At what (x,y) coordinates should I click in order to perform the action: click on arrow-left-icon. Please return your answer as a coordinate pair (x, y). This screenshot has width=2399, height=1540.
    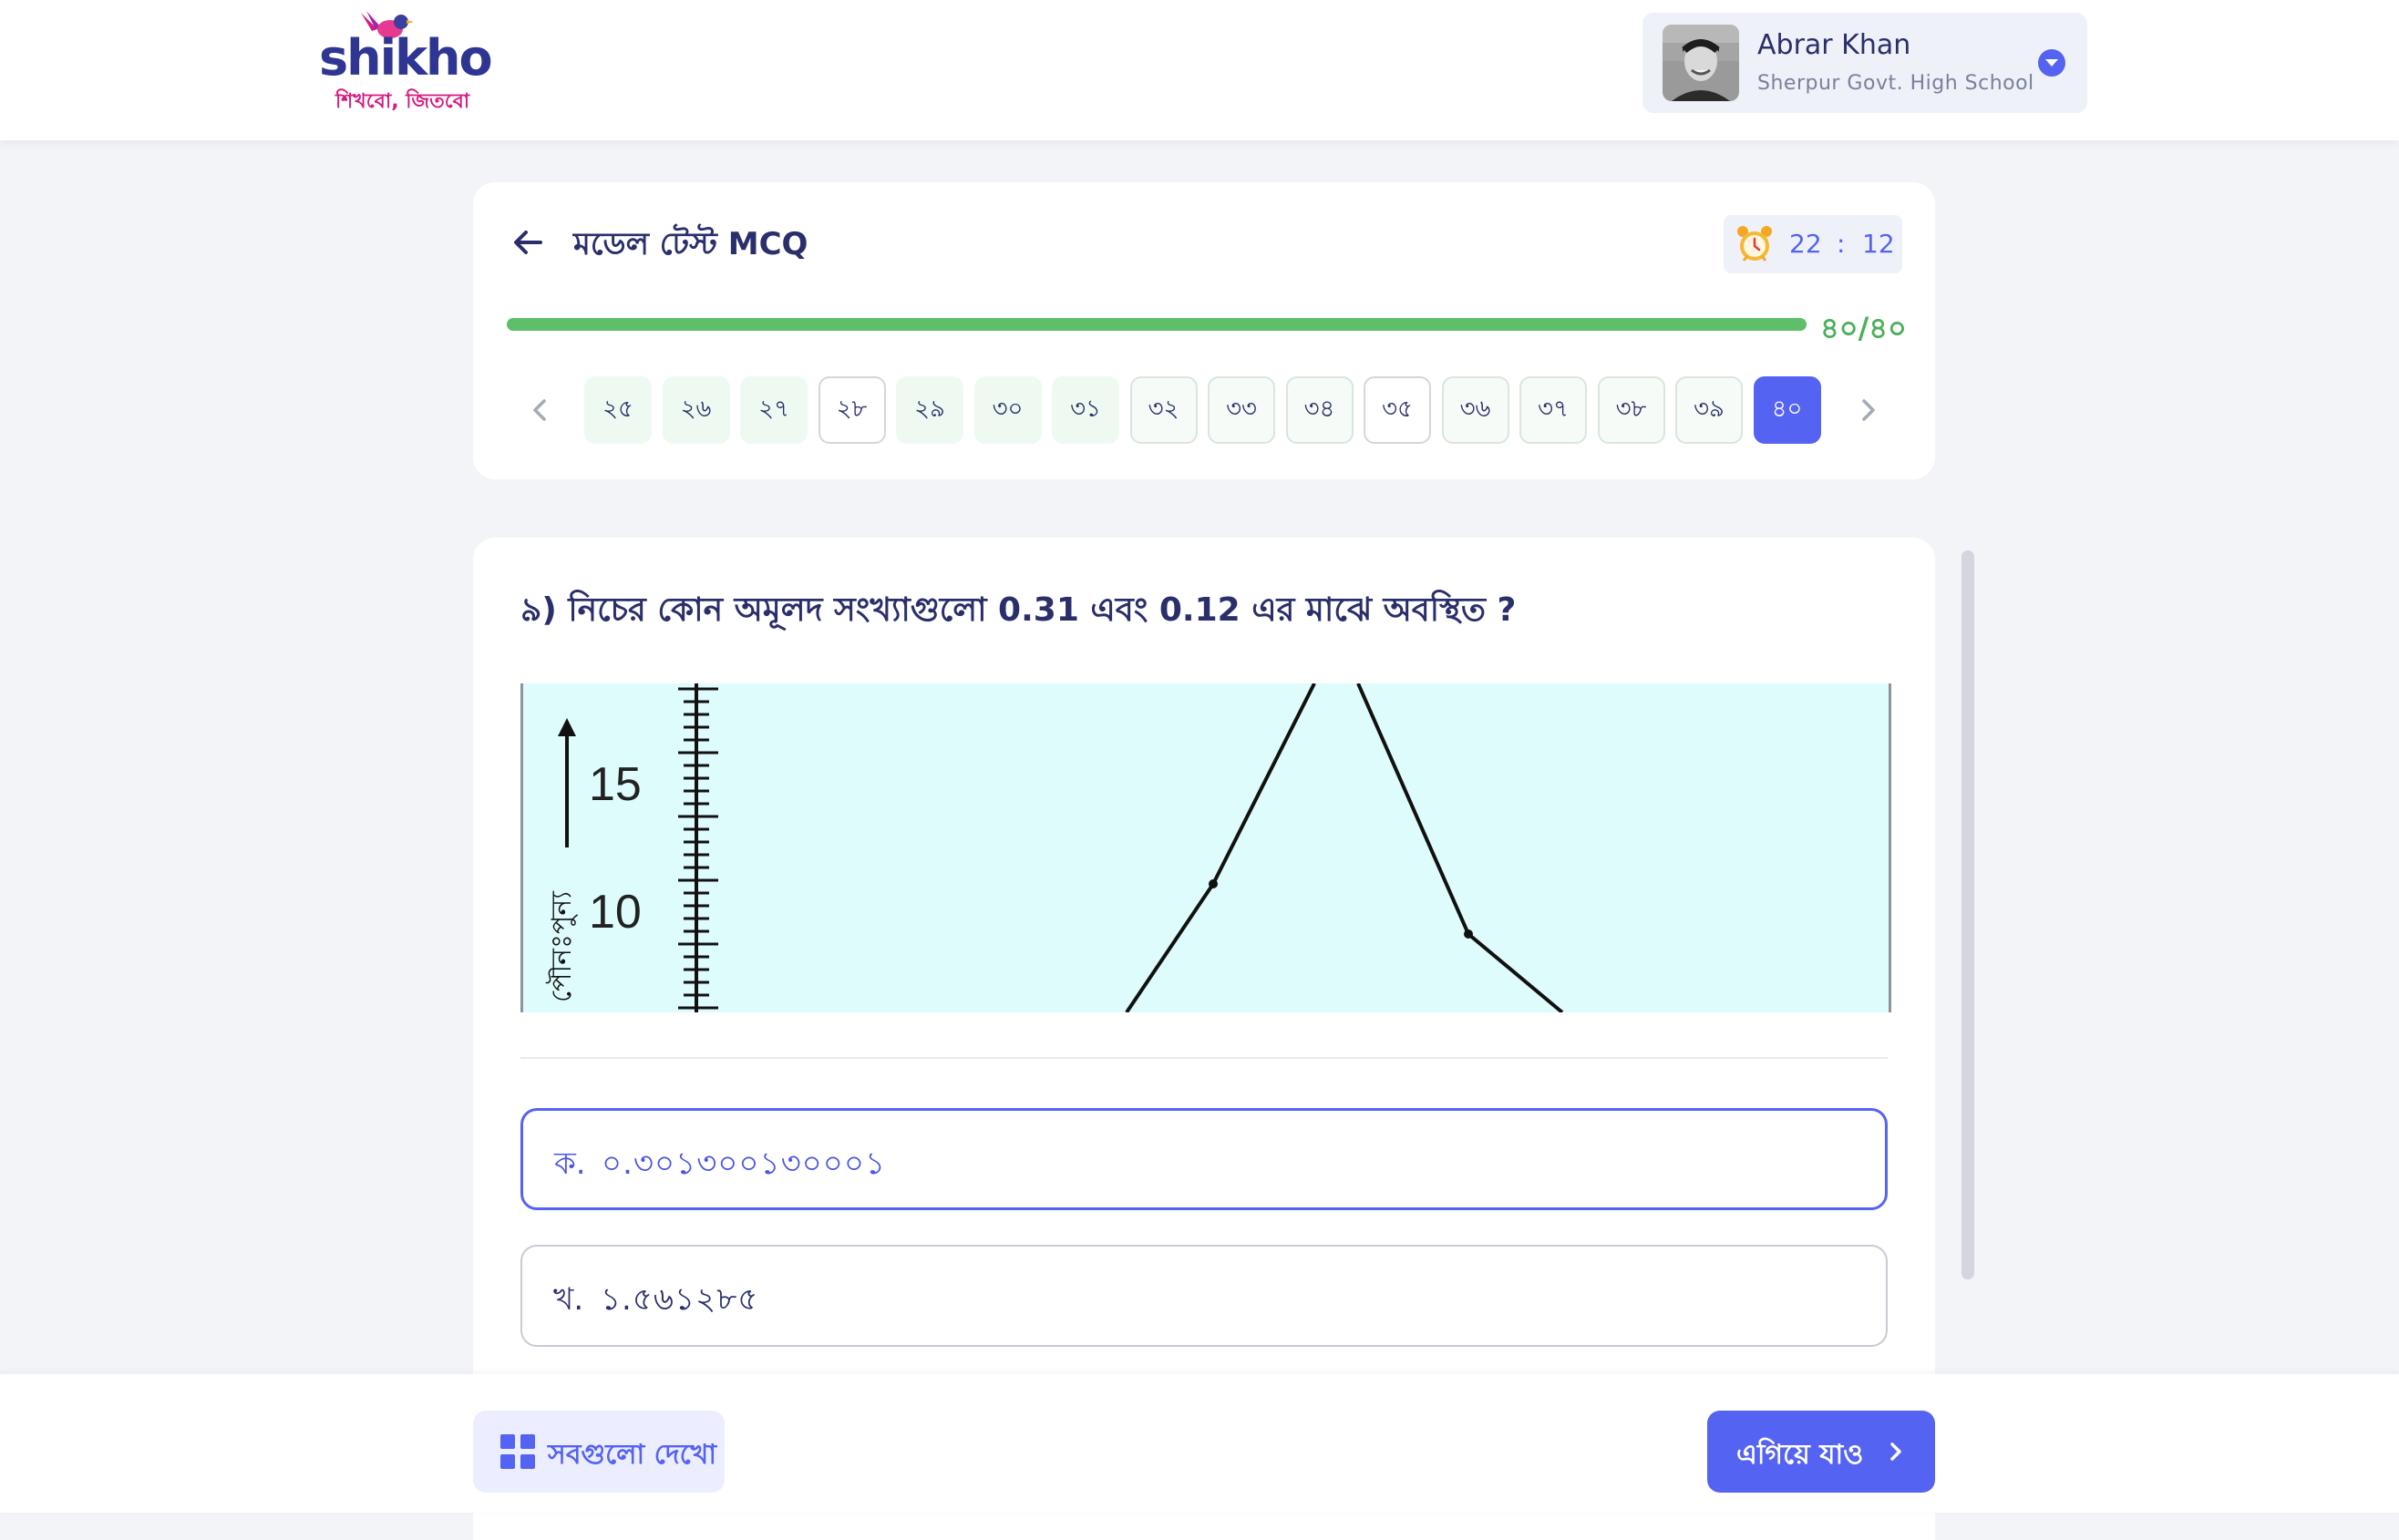
    Looking at the image, I should click on (528, 242).